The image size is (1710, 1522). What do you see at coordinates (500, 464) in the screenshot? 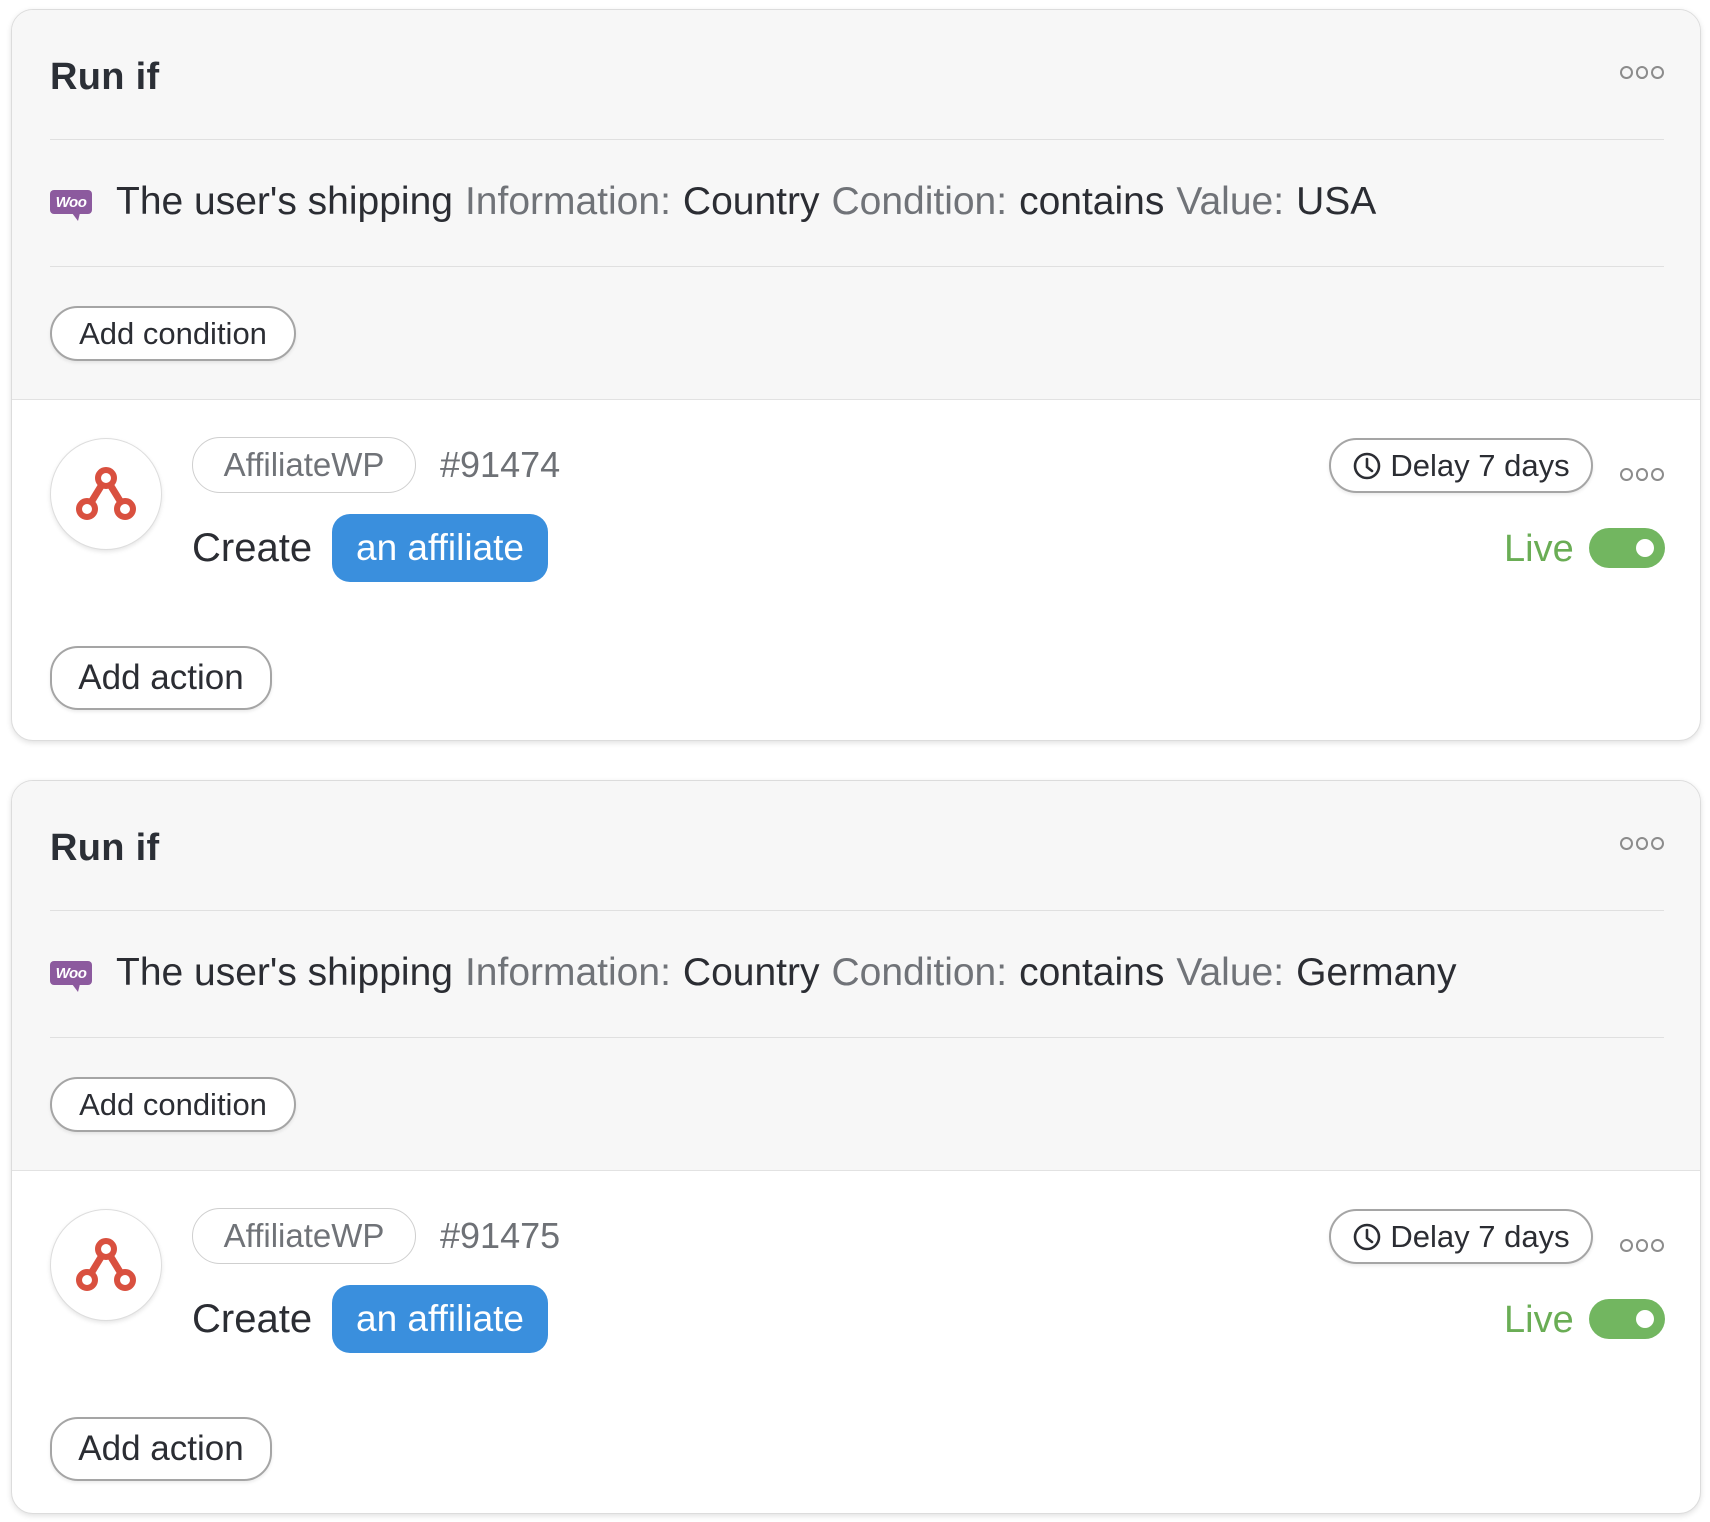
I see `action-id: #91474` at bounding box center [500, 464].